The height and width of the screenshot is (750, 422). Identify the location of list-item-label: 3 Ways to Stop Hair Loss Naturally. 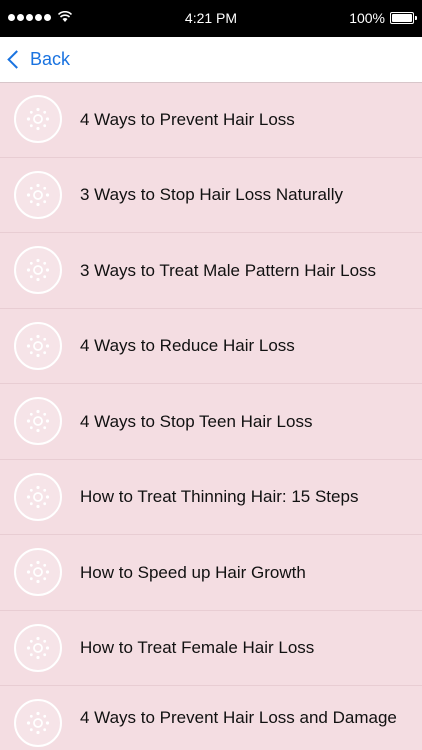
(211, 195).